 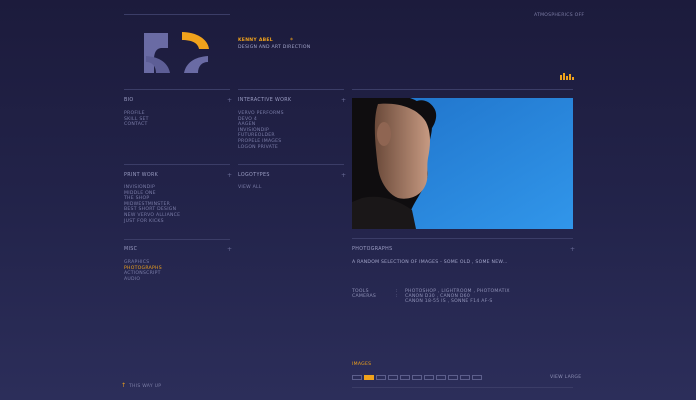 I want to click on up-arrow-icon: ↑, so click(x=123, y=385).